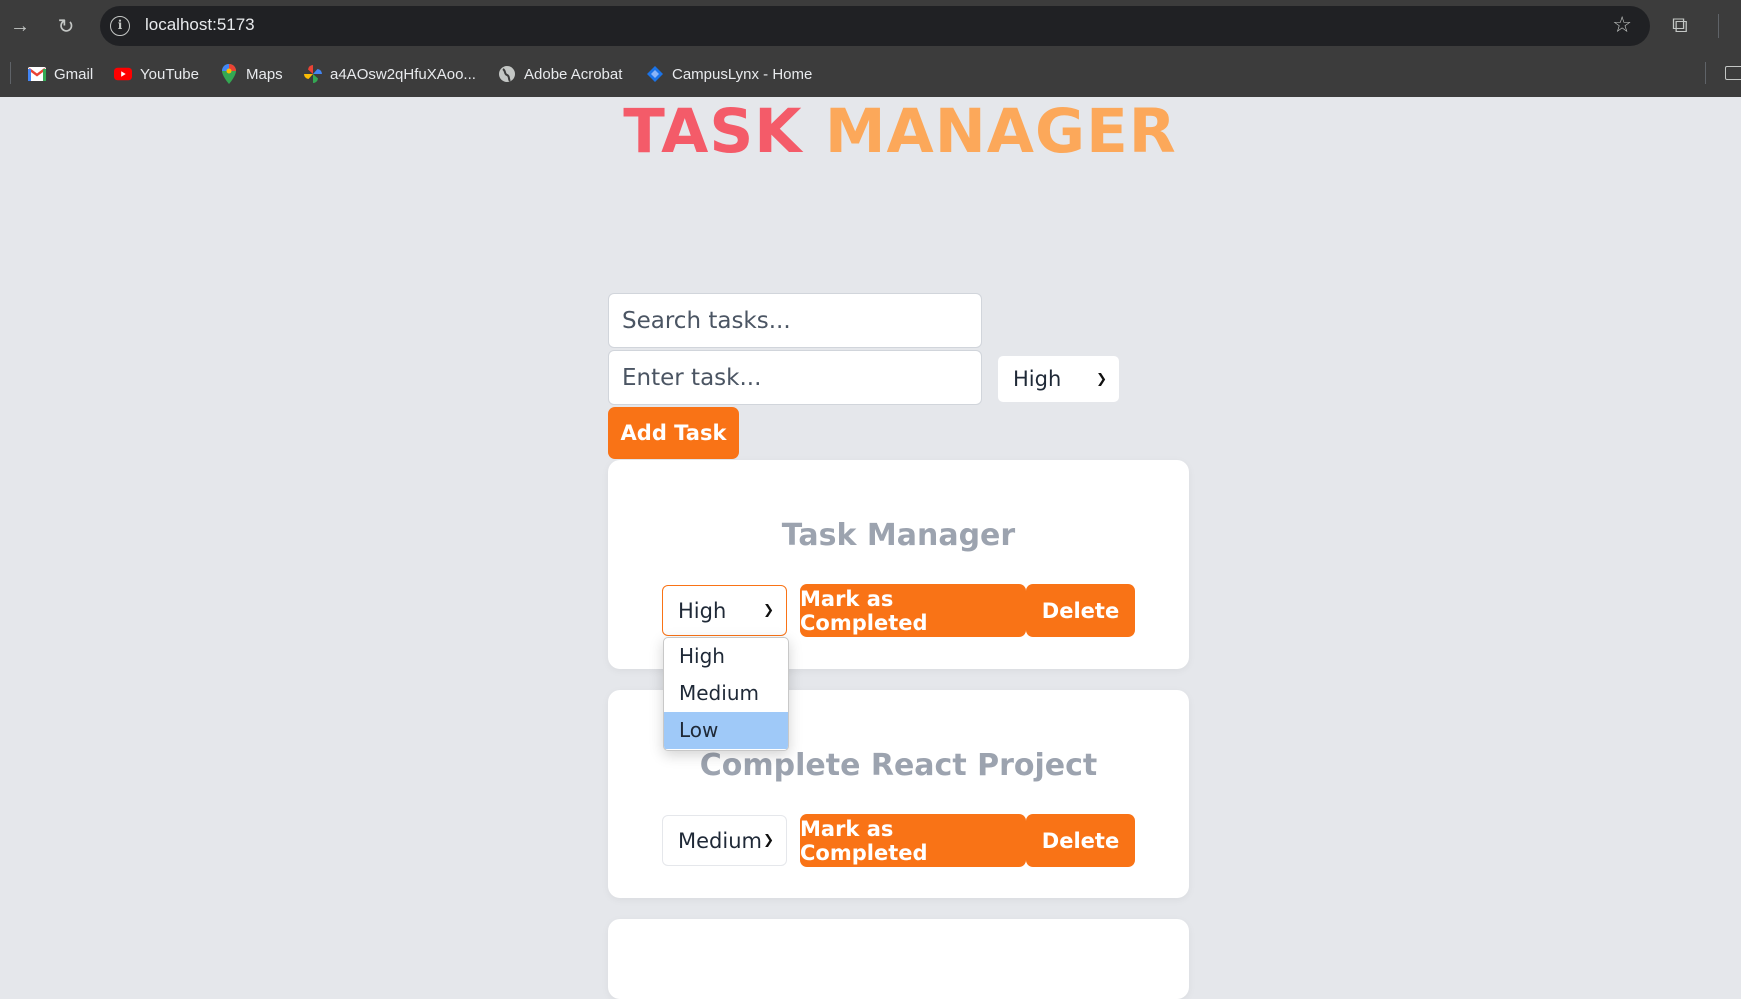 The height and width of the screenshot is (999, 1741). I want to click on task-priority-select: High ❯, so click(724, 610).